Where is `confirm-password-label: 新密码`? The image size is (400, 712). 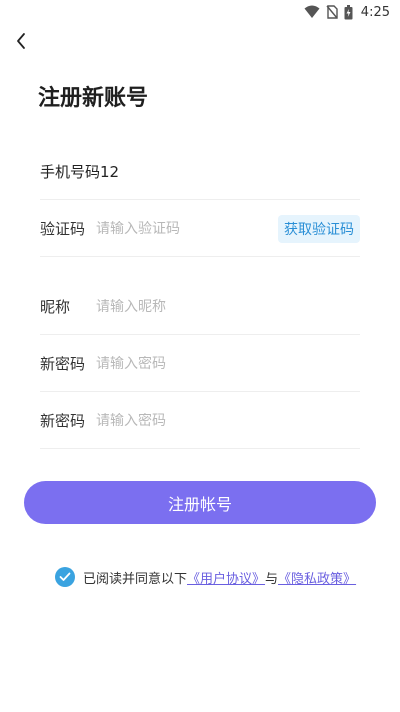 confirm-password-label: 新密码 is located at coordinates (63, 421).